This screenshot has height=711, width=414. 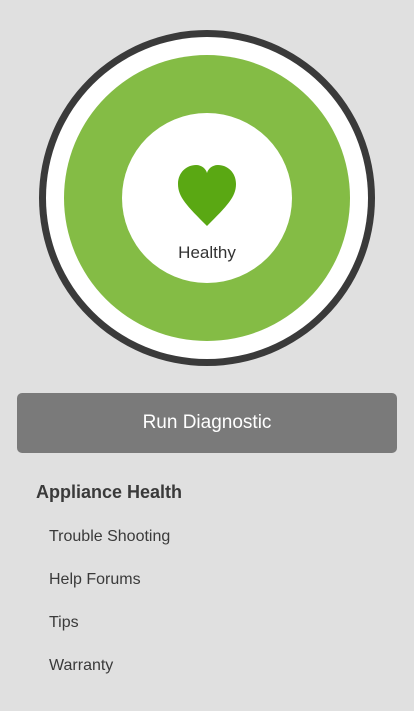 I want to click on menu-item-trouble-shooting: Trouble Shooting, so click(x=109, y=543).